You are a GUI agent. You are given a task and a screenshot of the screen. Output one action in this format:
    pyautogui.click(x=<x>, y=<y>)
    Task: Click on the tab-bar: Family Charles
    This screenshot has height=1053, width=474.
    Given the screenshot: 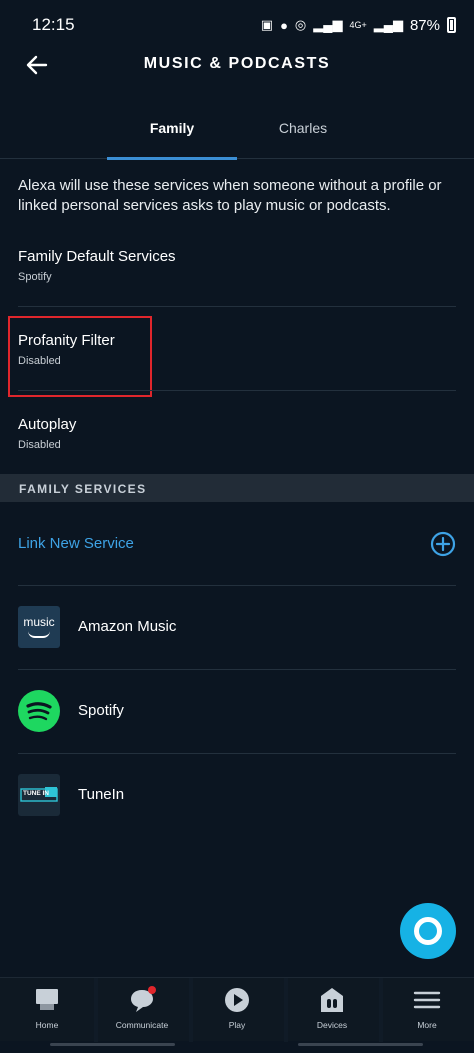 What is the action you would take?
    pyautogui.click(x=237, y=132)
    